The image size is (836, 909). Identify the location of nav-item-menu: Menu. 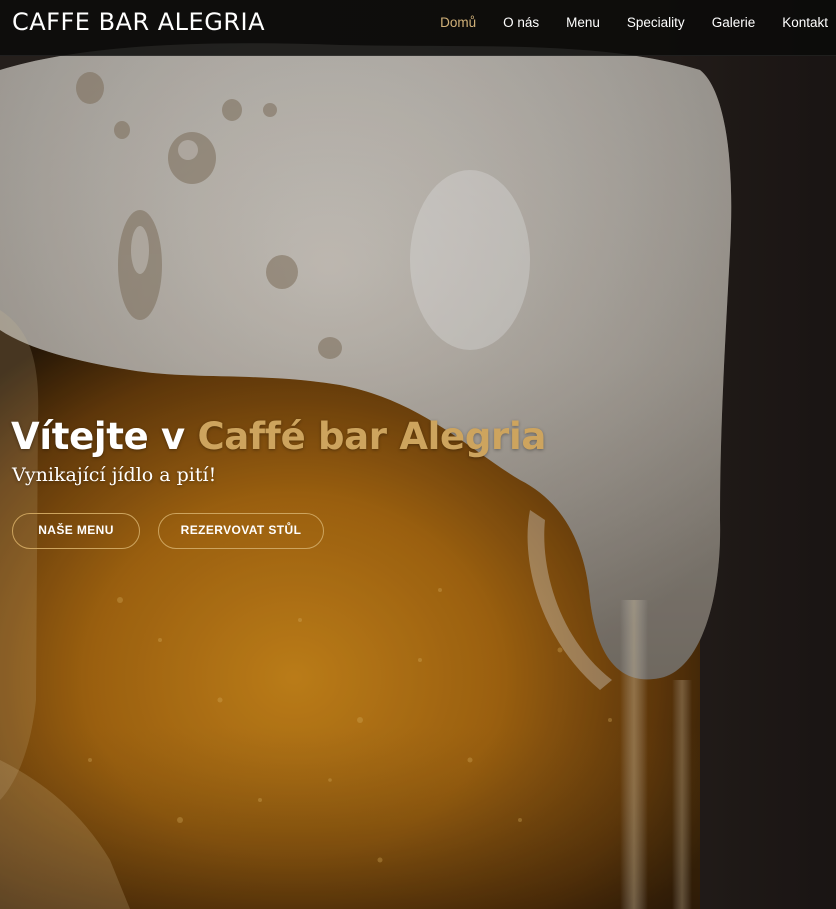
(569, 23).